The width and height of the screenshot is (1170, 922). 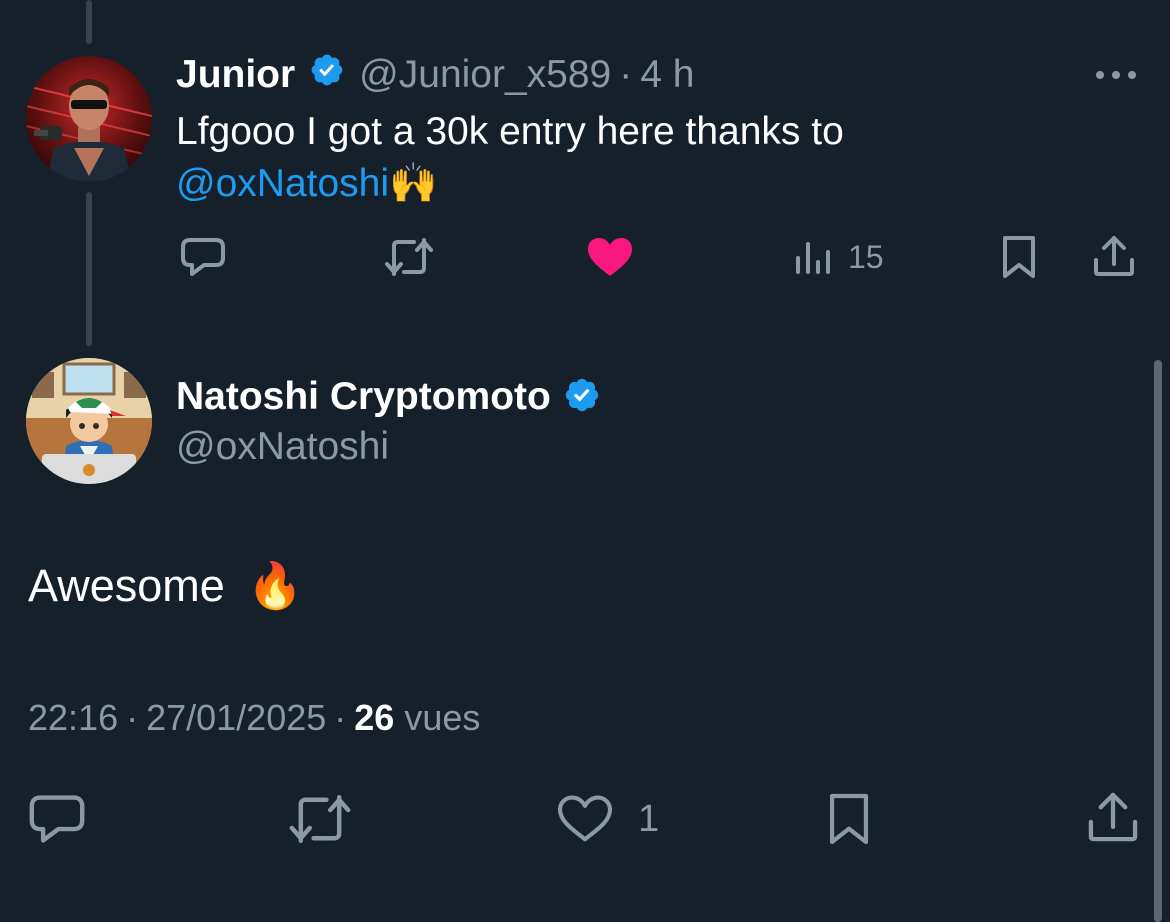 I want to click on tweet-meta: 22:16 · 27/01/2025 · 26 vues, so click(x=254, y=718).